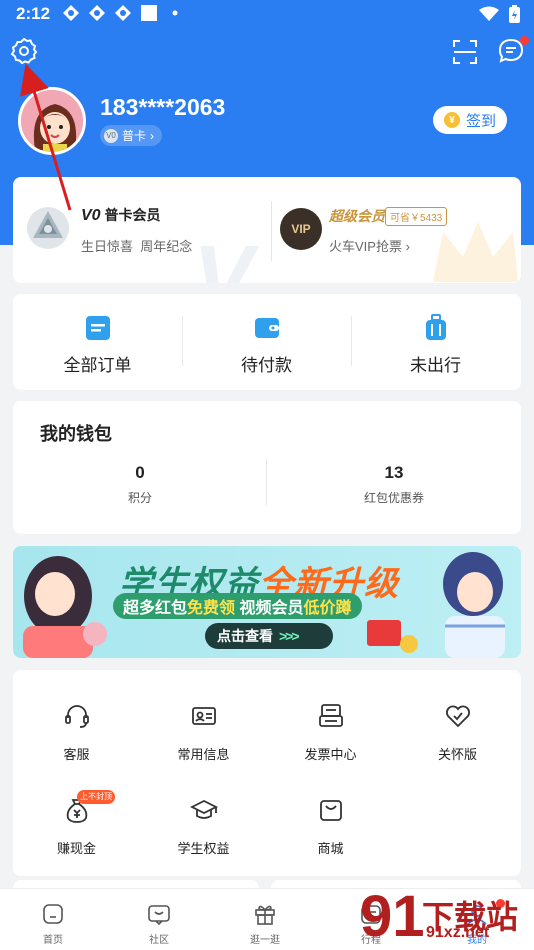  What do you see at coordinates (96, 797) in the screenshot?
I see `earn-cash-tag: 上不封顶` at bounding box center [96, 797].